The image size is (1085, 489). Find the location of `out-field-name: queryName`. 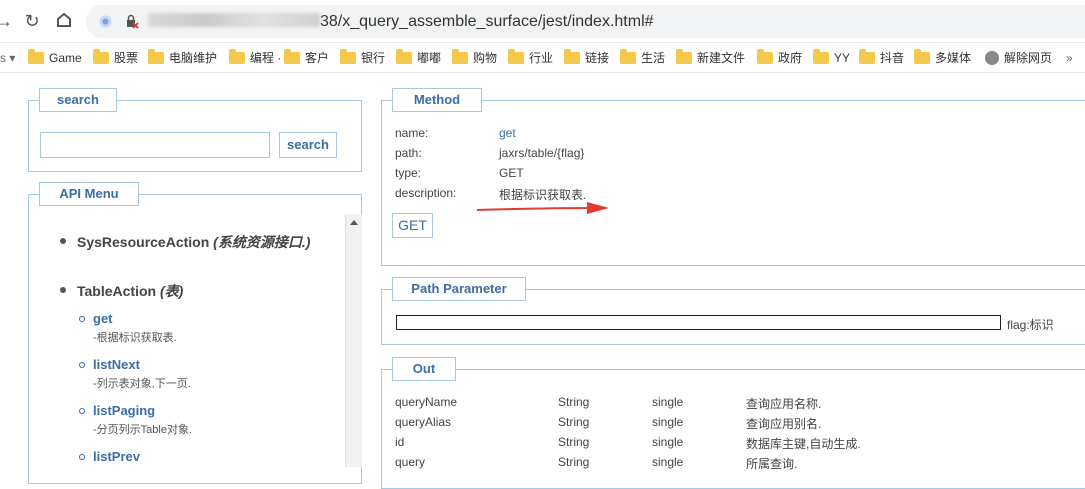

out-field-name: queryName is located at coordinates (426, 402).